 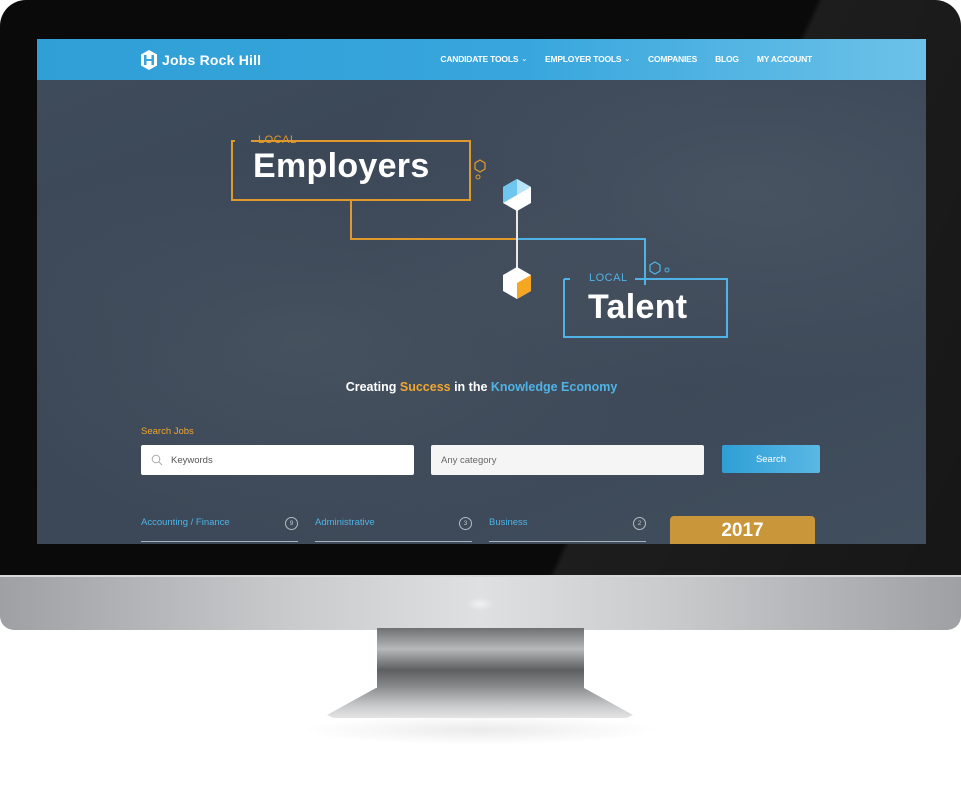 I want to click on tagline-text: Creating, so click(x=372, y=387).